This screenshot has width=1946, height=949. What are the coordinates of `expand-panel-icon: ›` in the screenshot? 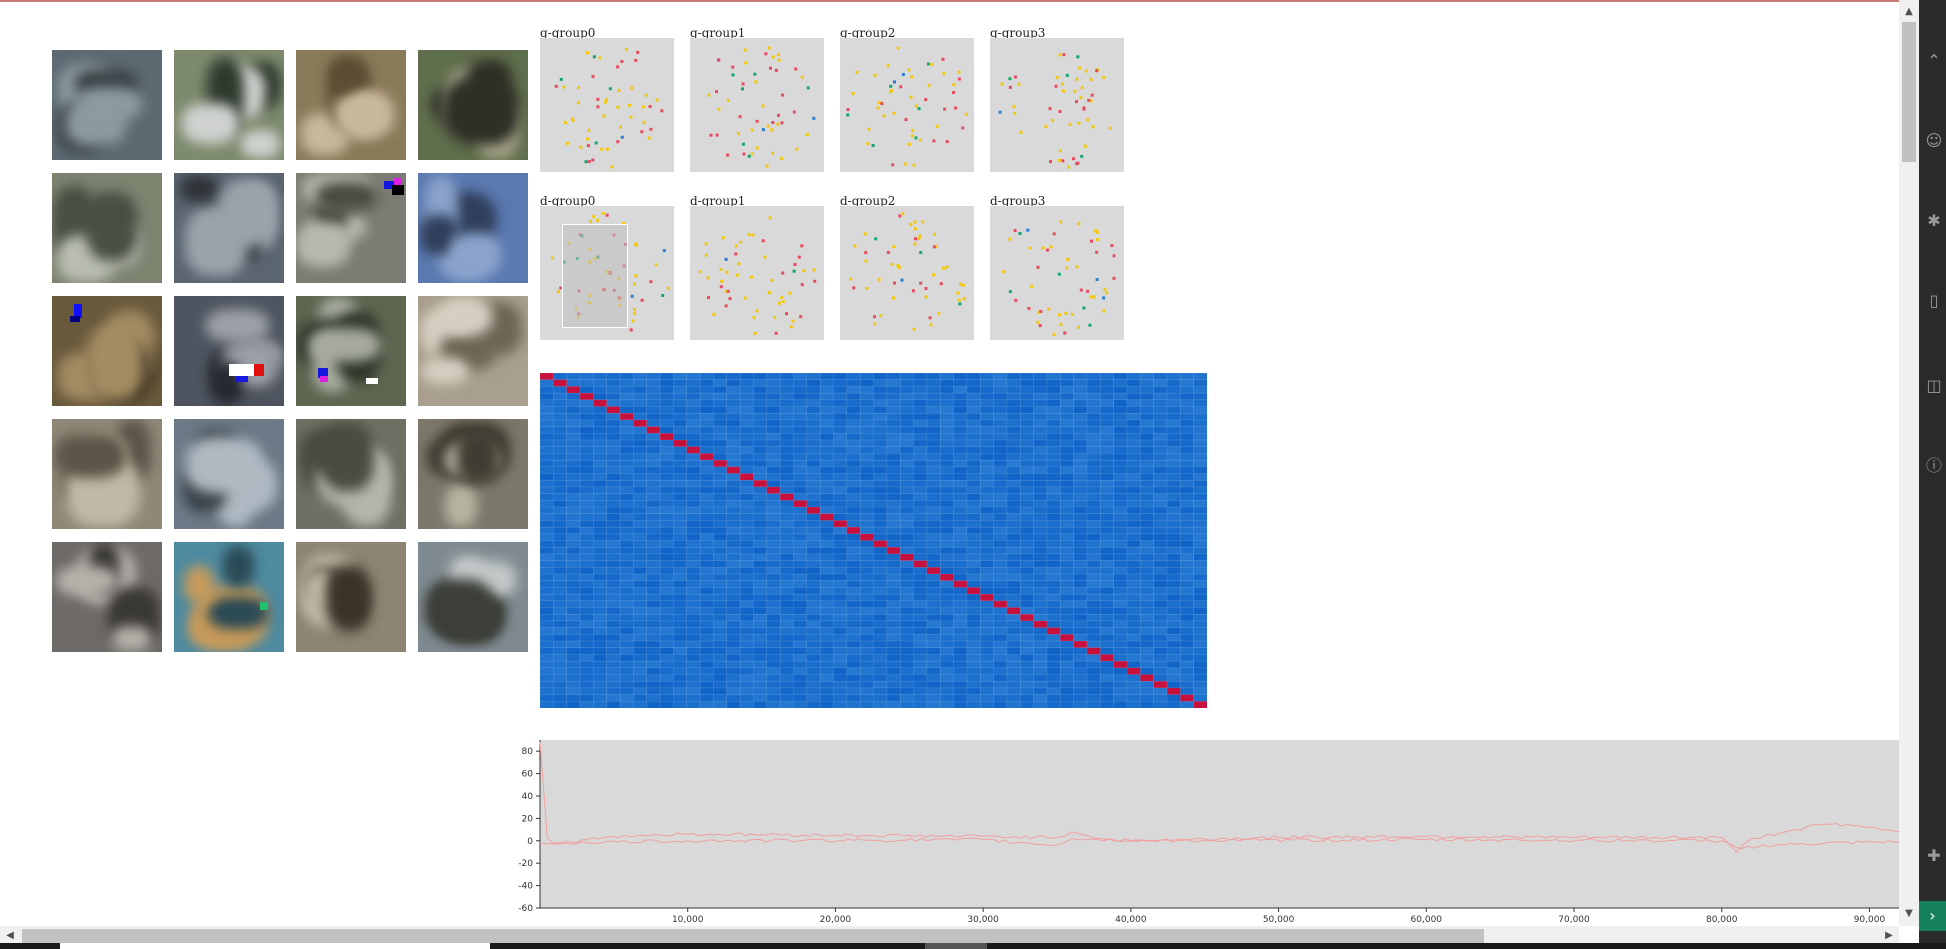 It's located at (1932, 916).